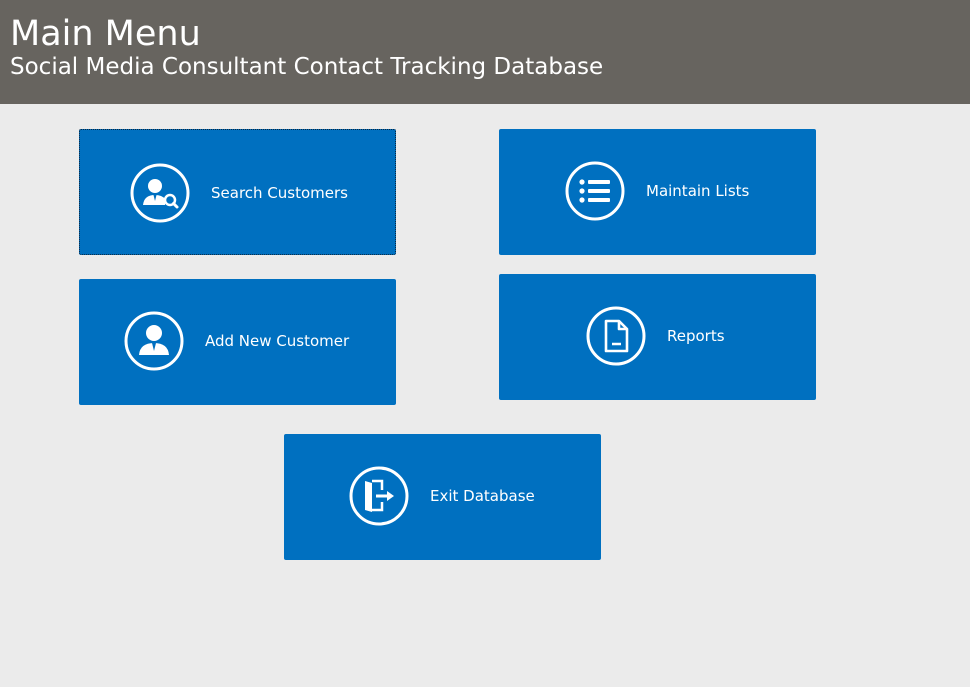 This screenshot has width=970, height=687. Describe the element at coordinates (154, 341) in the screenshot. I see `user-icon` at that location.